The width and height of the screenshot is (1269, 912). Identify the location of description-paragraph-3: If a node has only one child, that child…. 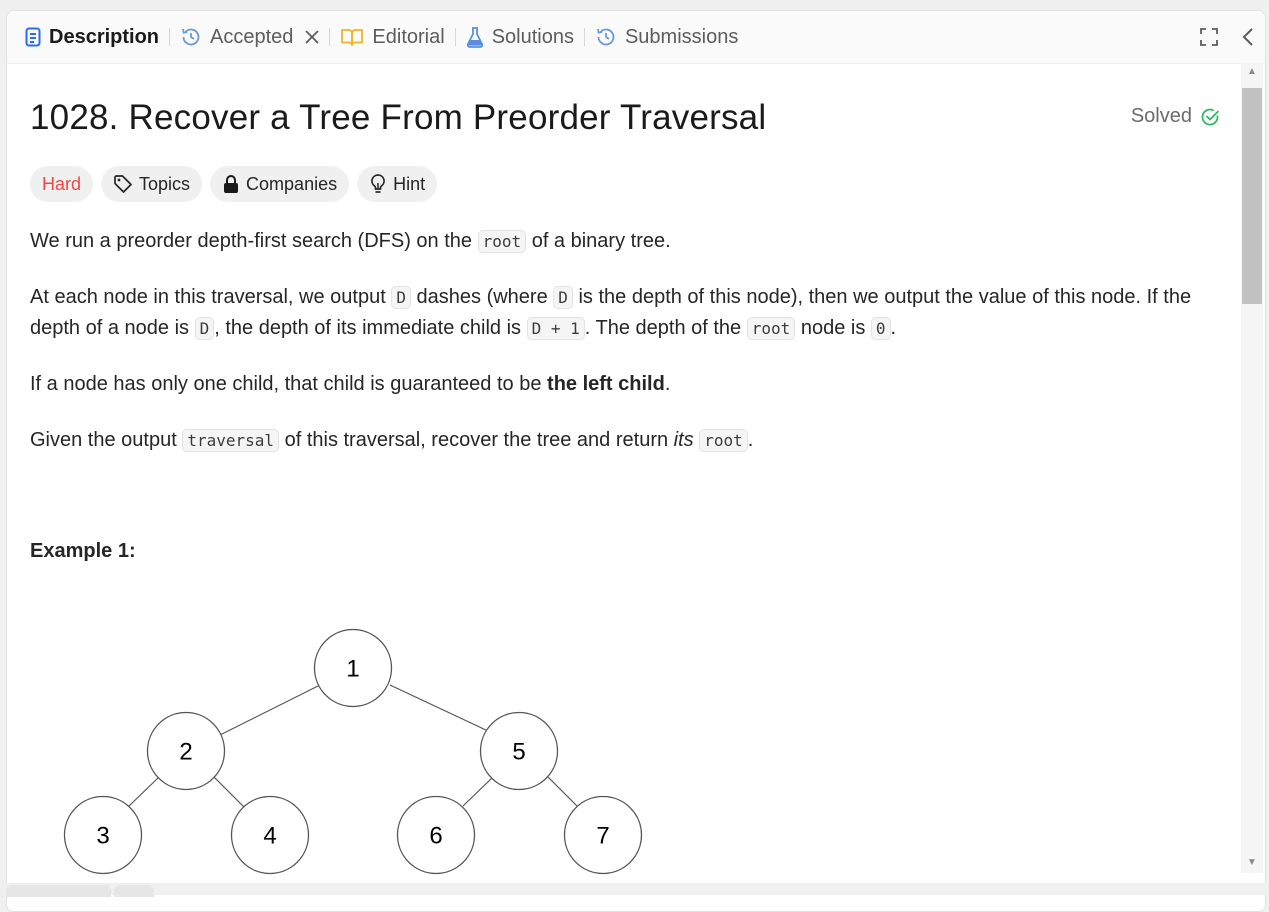
(627, 384).